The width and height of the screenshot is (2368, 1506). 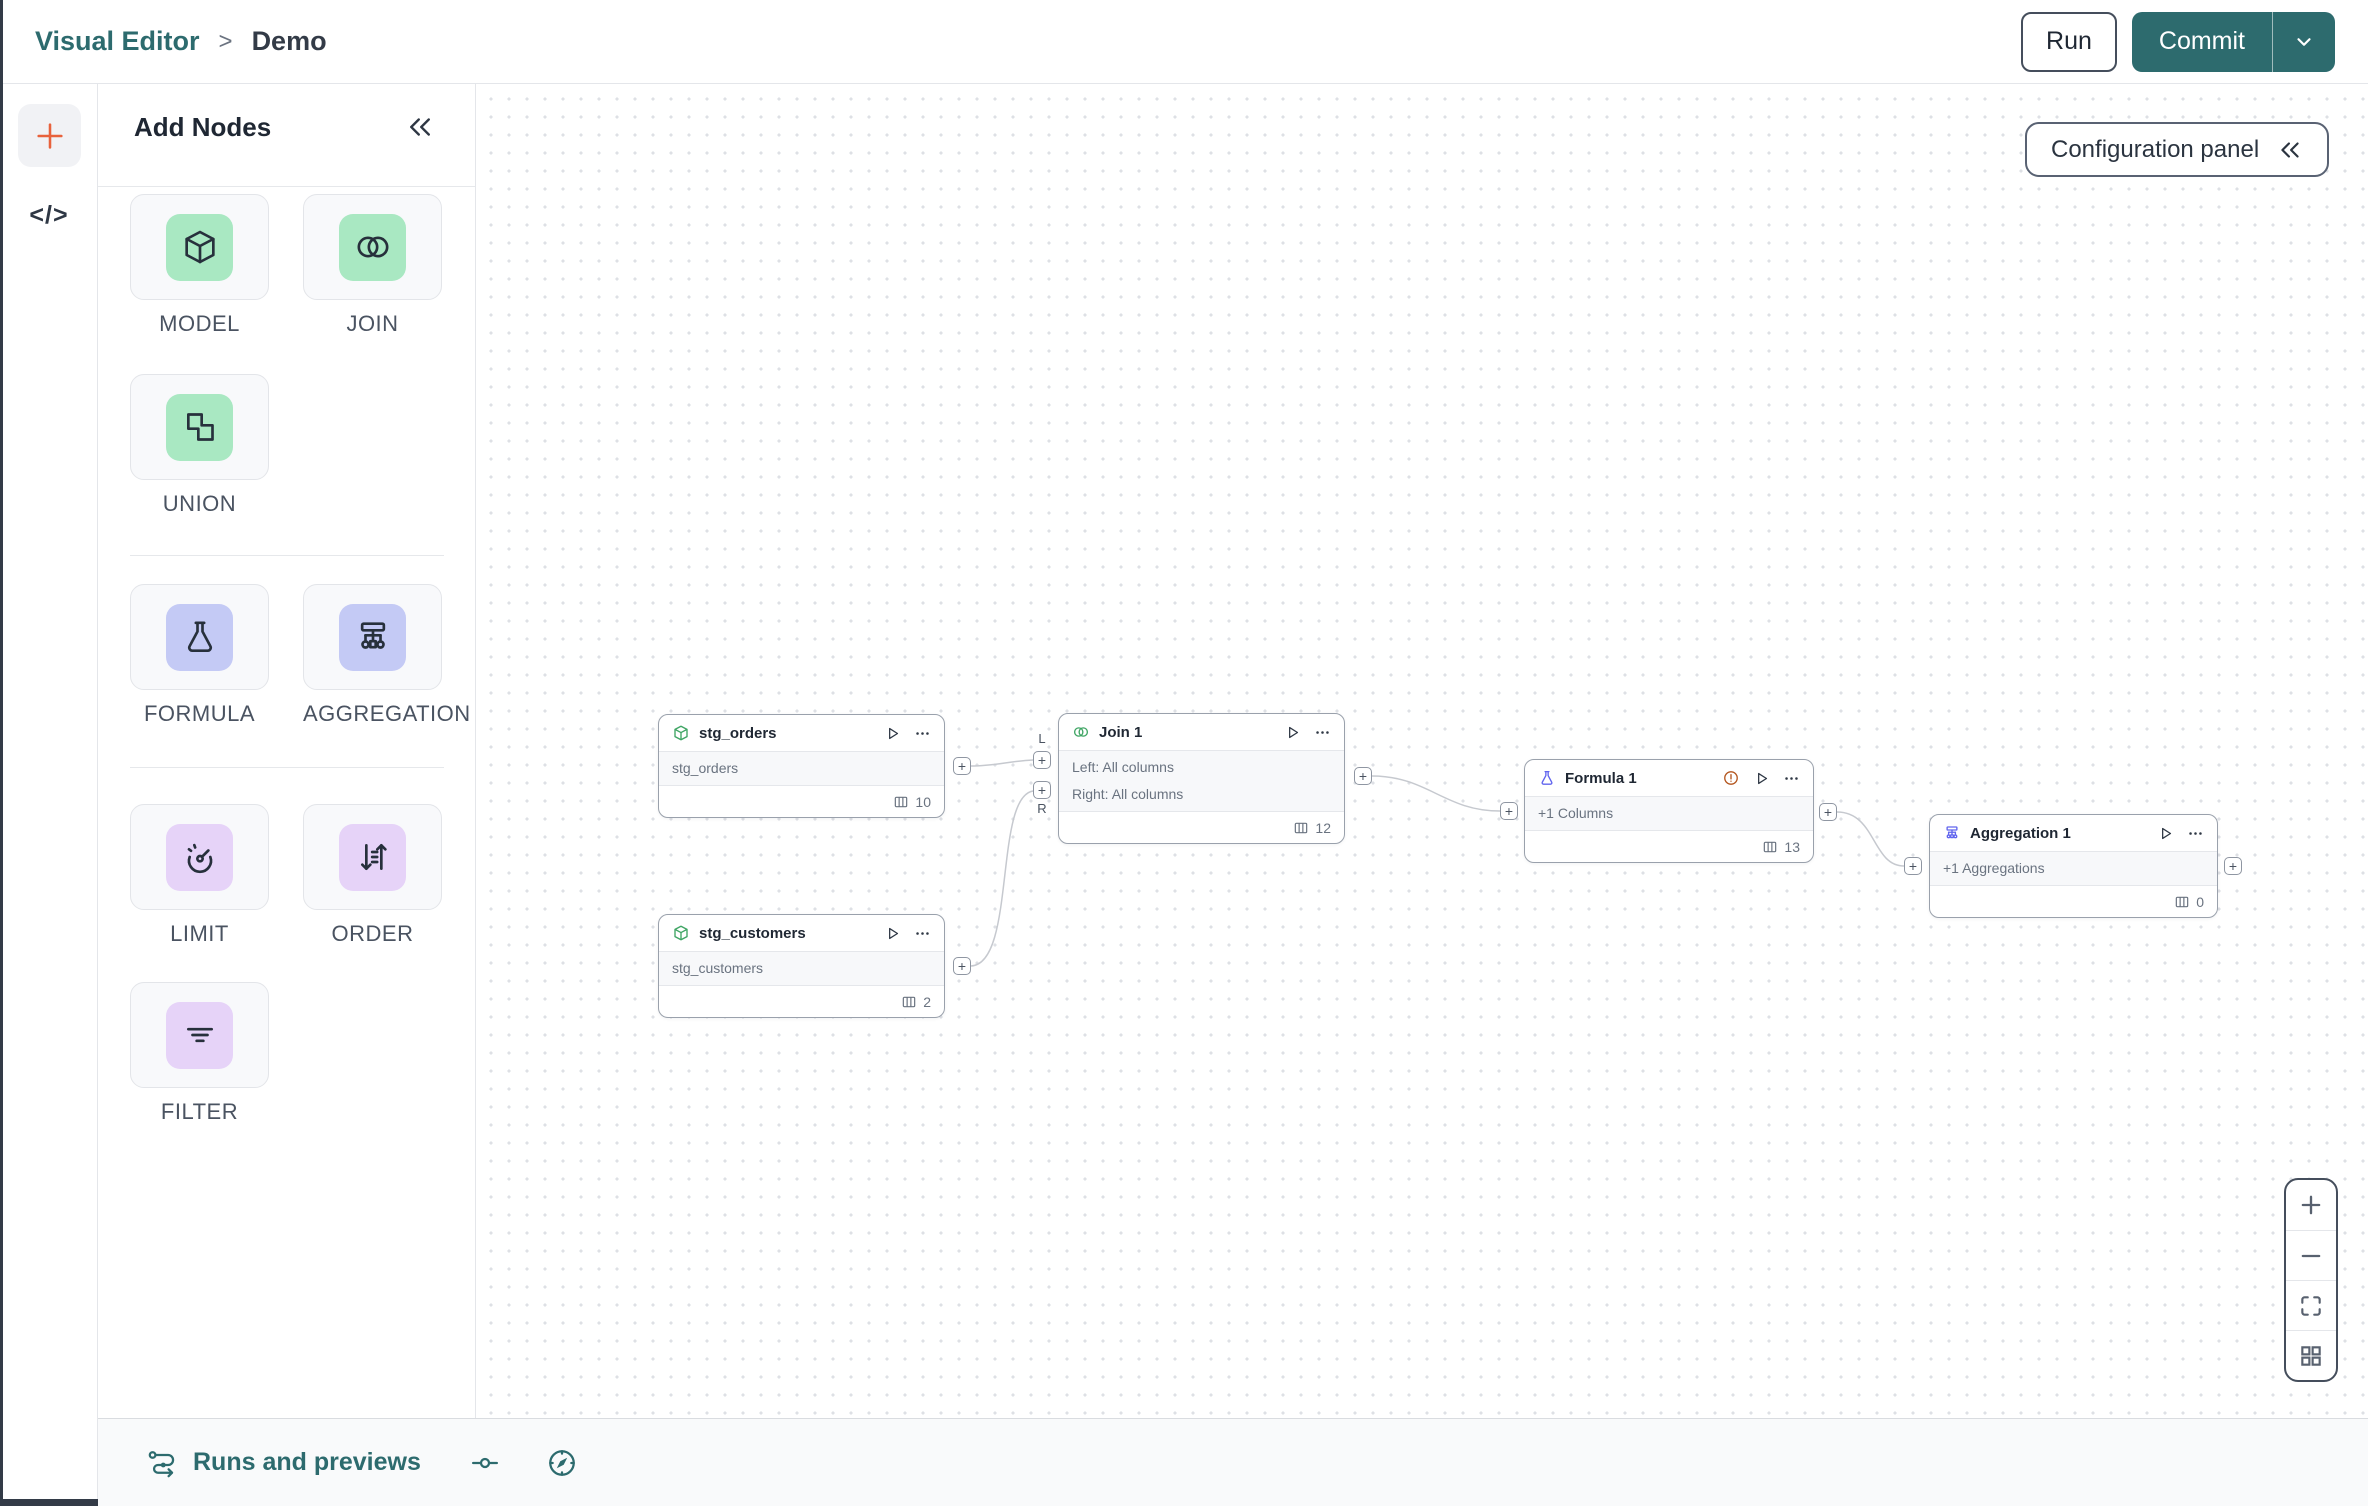 I want to click on window-left-edge, so click(x=1, y=753).